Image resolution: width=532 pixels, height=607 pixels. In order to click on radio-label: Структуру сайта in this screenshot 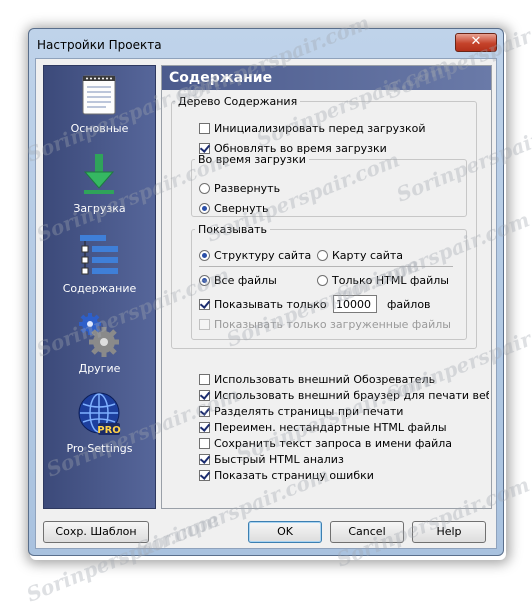, I will do `click(263, 255)`.